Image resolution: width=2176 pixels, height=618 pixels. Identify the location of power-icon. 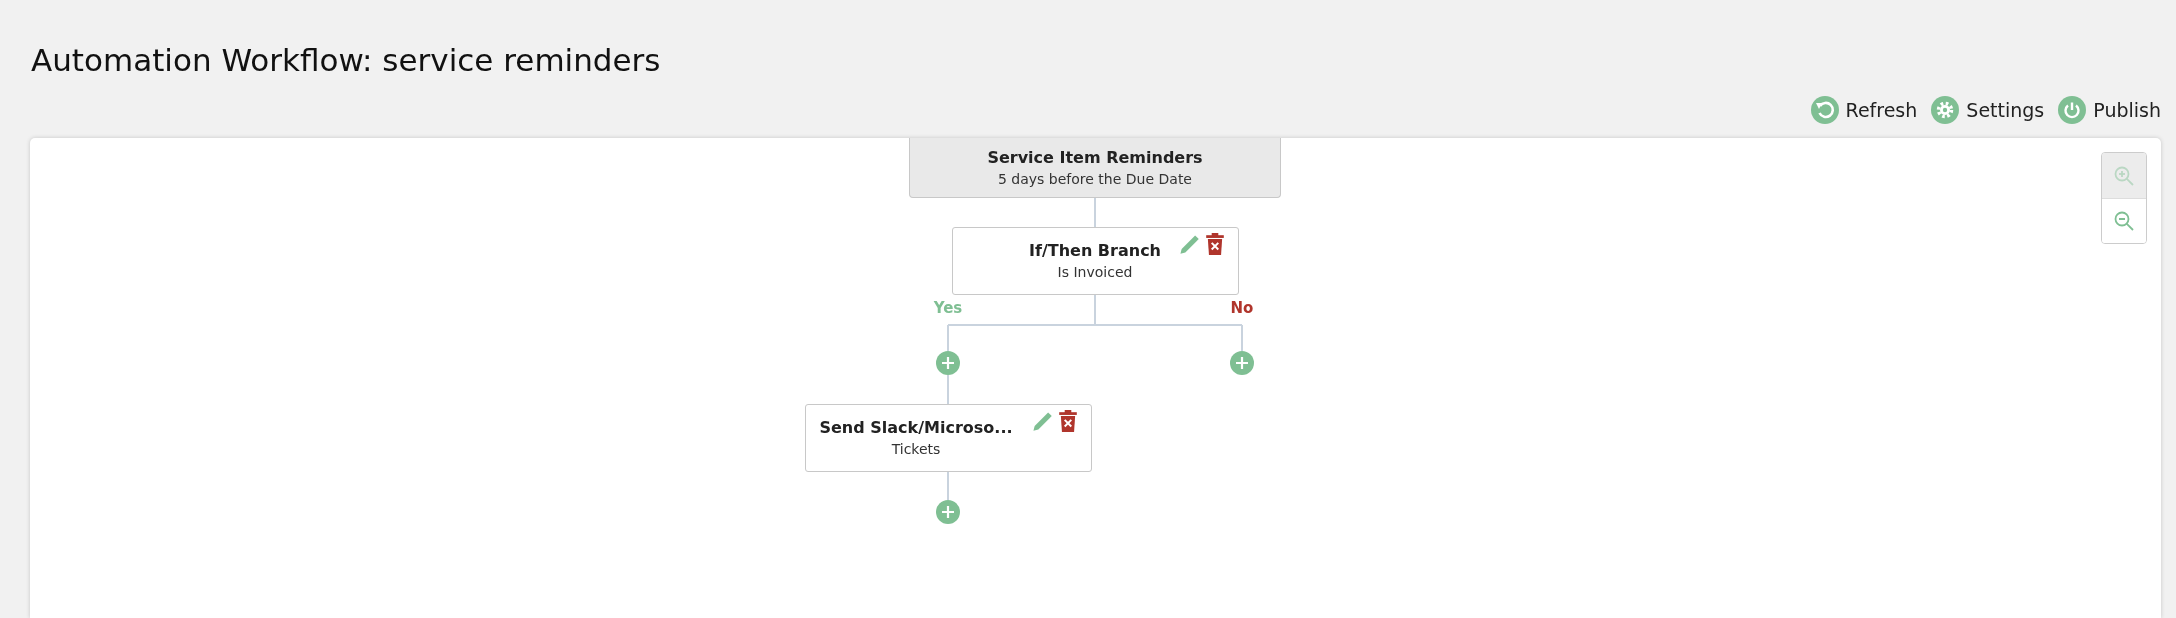
(2072, 110).